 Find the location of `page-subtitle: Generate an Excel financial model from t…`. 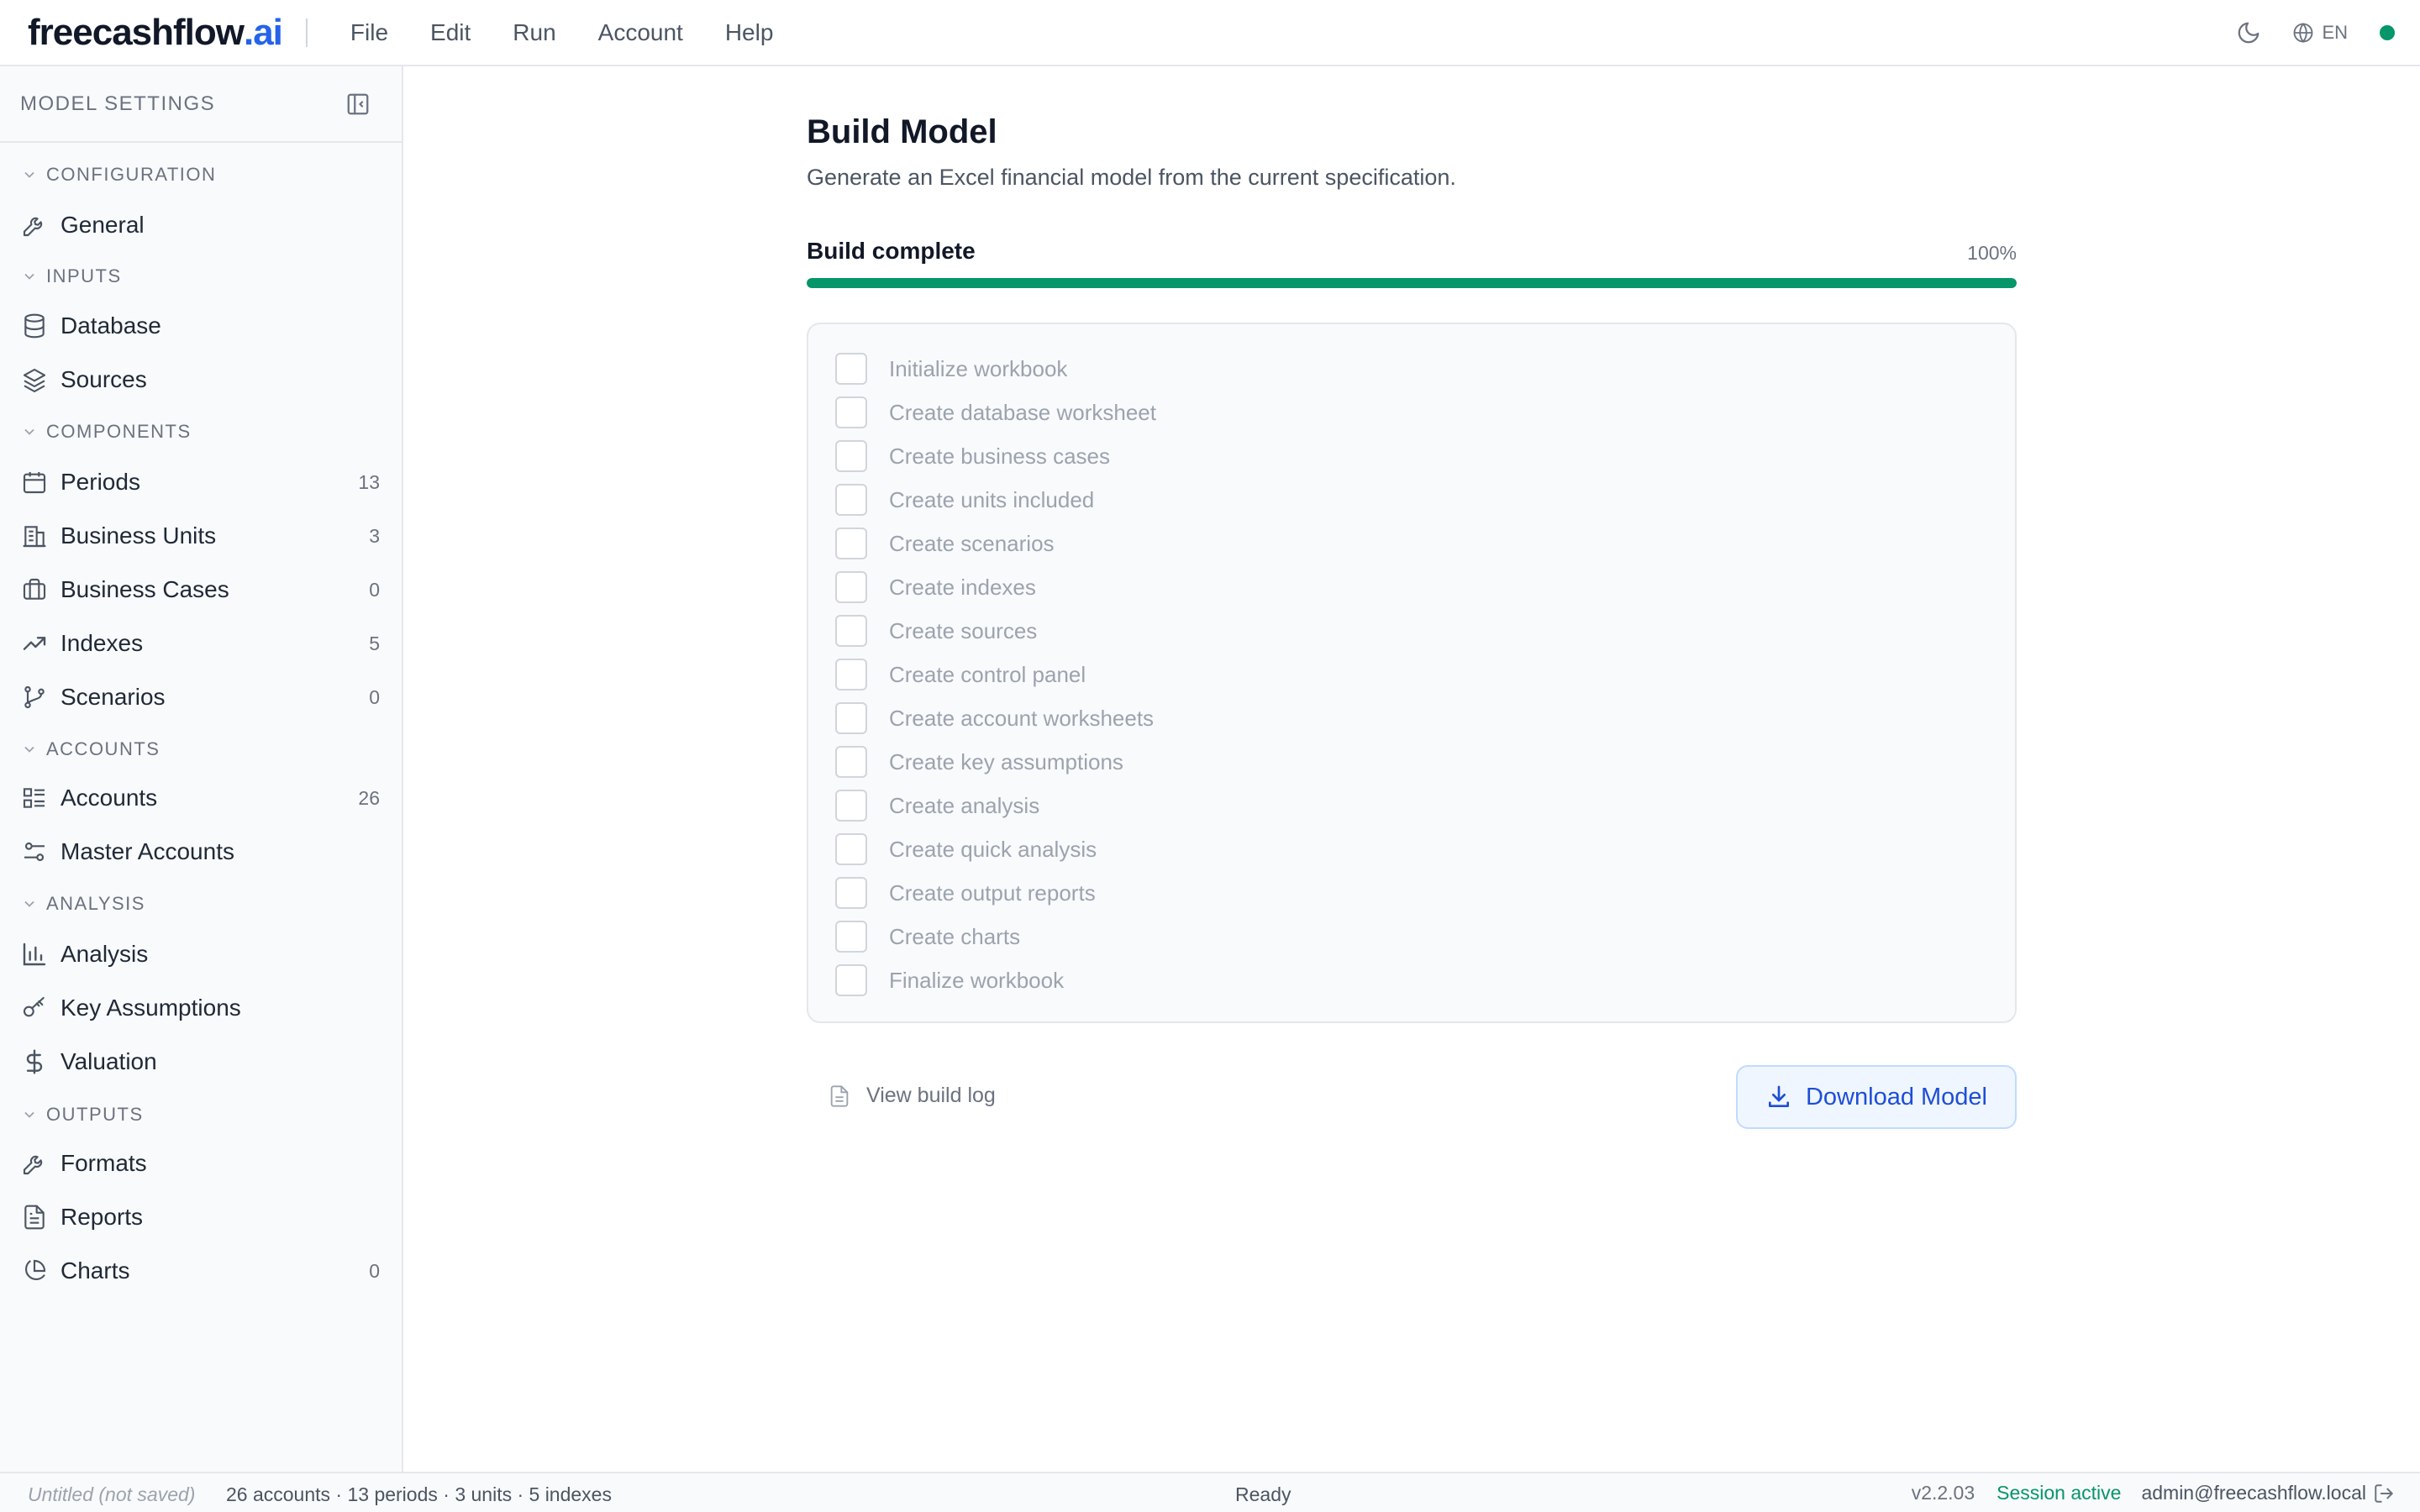

page-subtitle: Generate an Excel financial model from t… is located at coordinates (1132, 177).